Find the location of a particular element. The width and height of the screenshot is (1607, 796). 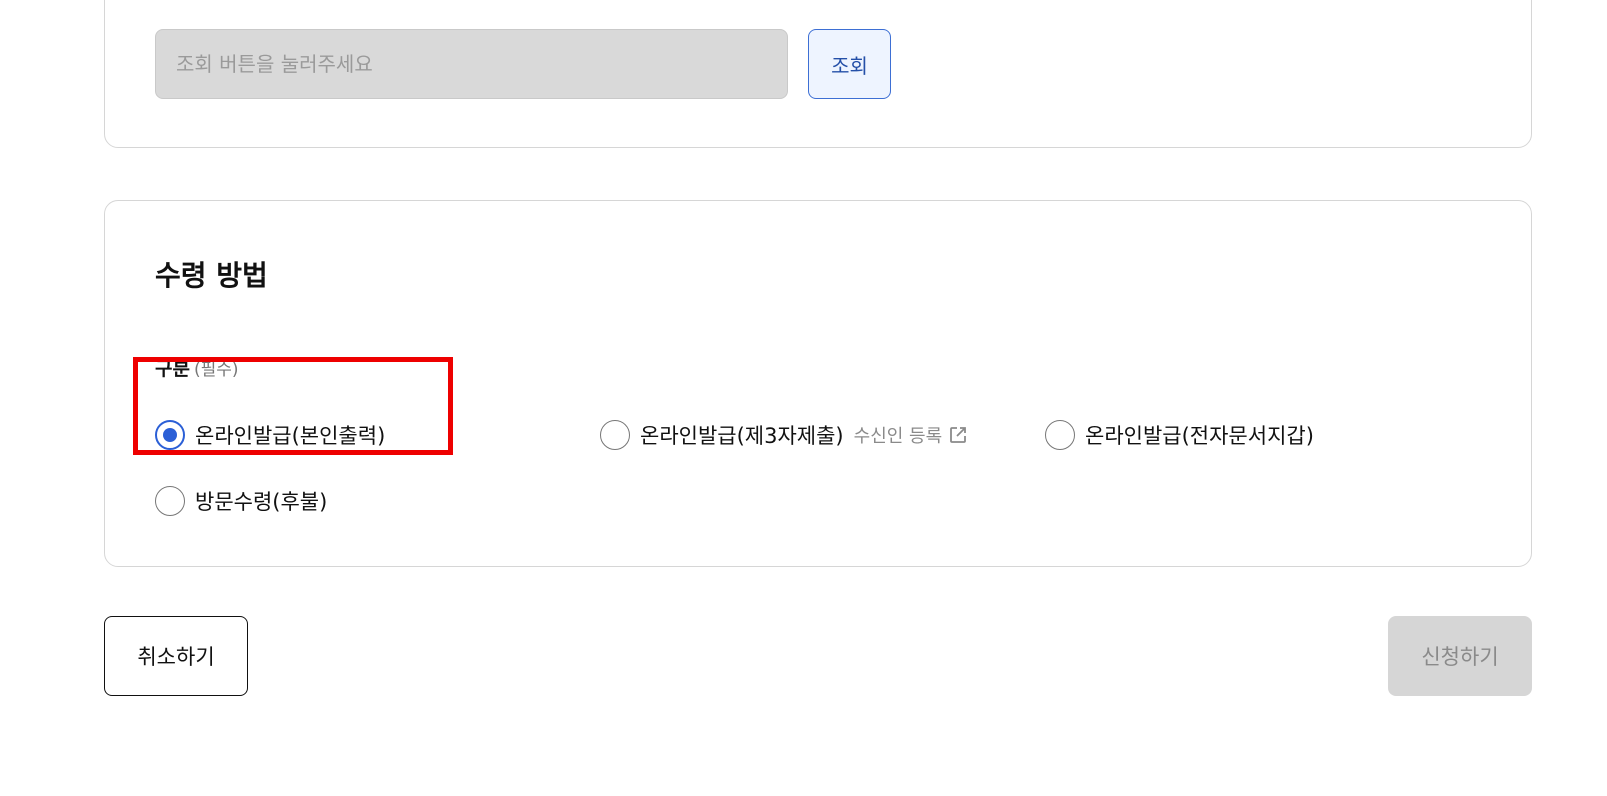

field-label: 구분 (필수) is located at coordinates (197, 367).